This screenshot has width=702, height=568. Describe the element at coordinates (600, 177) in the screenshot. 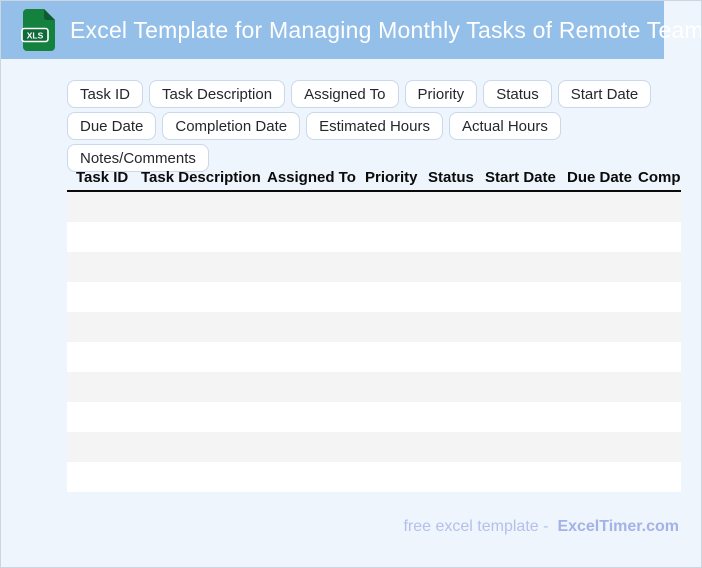

I see `column-header-due-date: Due Date` at that location.